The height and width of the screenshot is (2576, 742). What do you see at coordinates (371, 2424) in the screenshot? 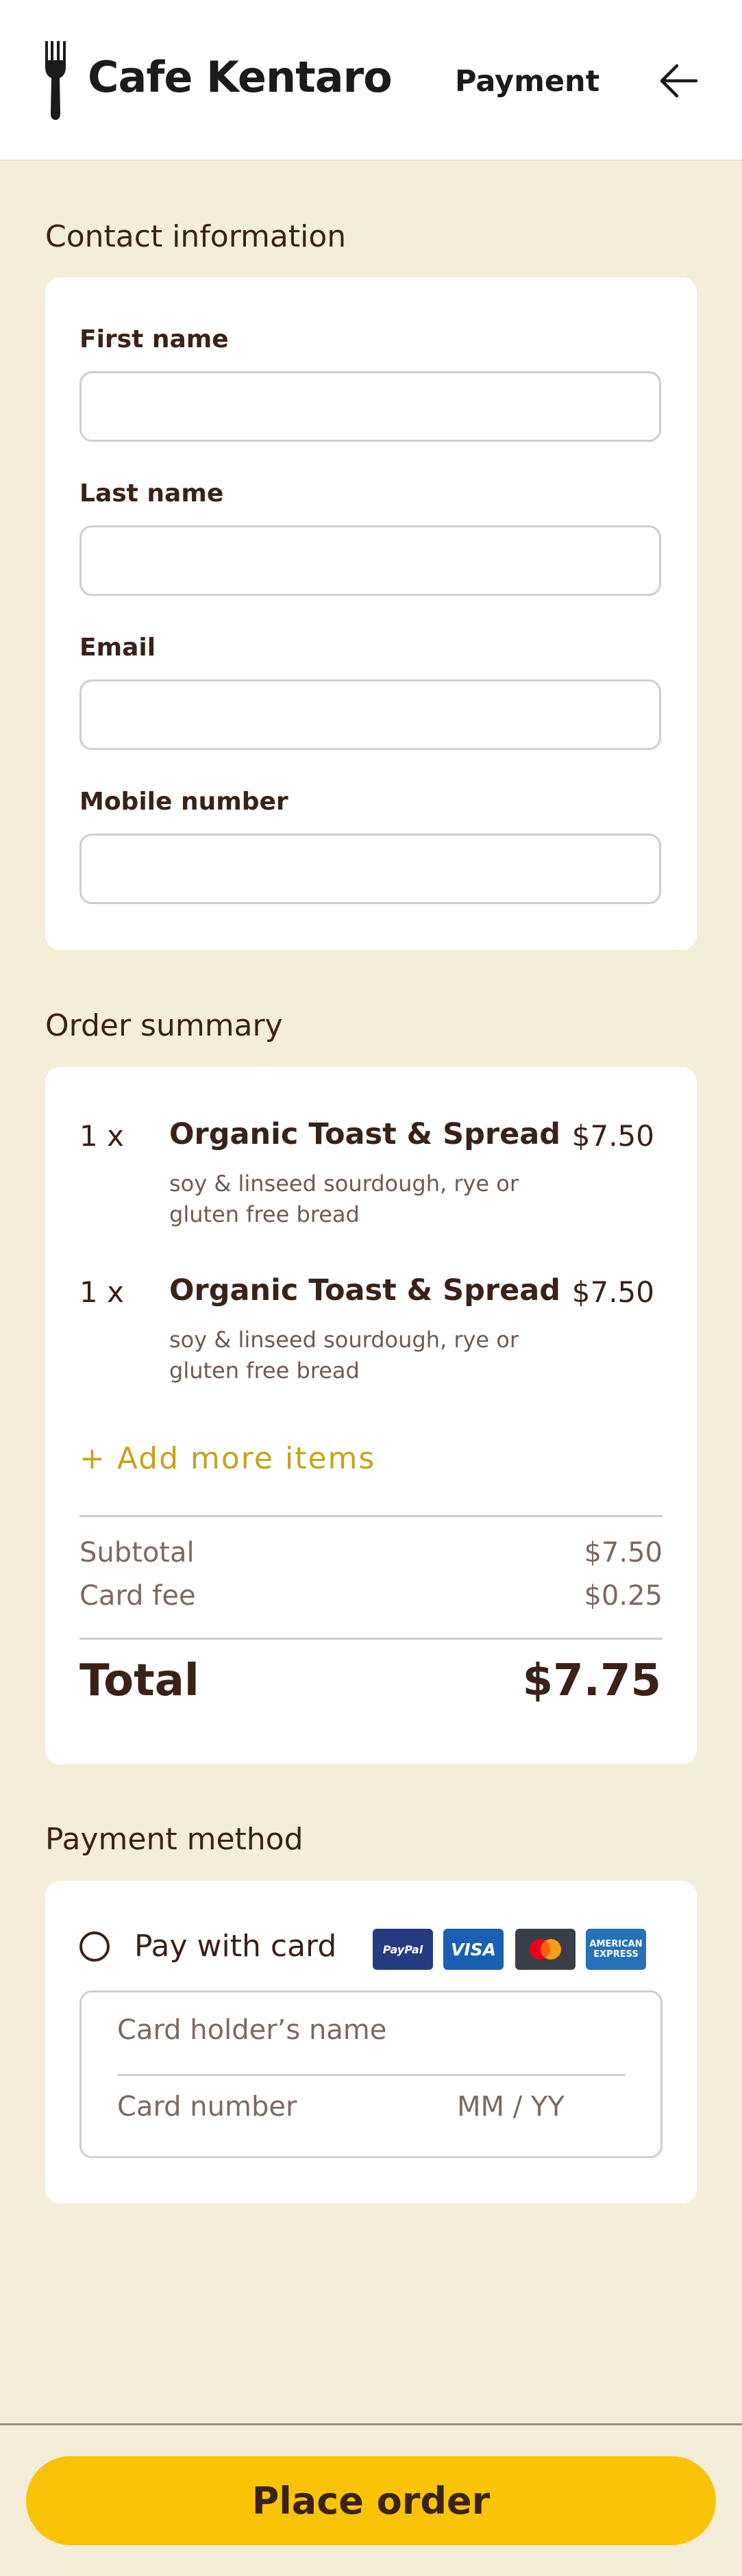
I see `footer-divider` at bounding box center [371, 2424].